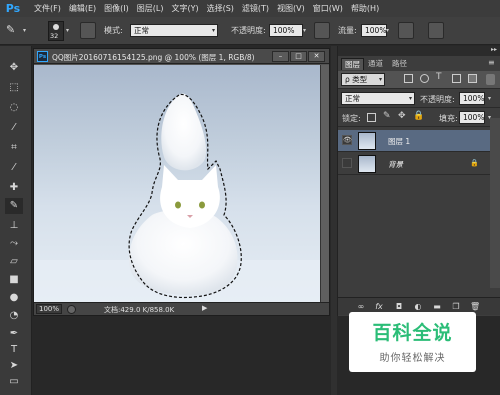 Image resolution: width=500 pixels, height=395 pixels. What do you see at coordinates (14, 350) in the screenshot?
I see `type-tool-icon: T` at bounding box center [14, 350].